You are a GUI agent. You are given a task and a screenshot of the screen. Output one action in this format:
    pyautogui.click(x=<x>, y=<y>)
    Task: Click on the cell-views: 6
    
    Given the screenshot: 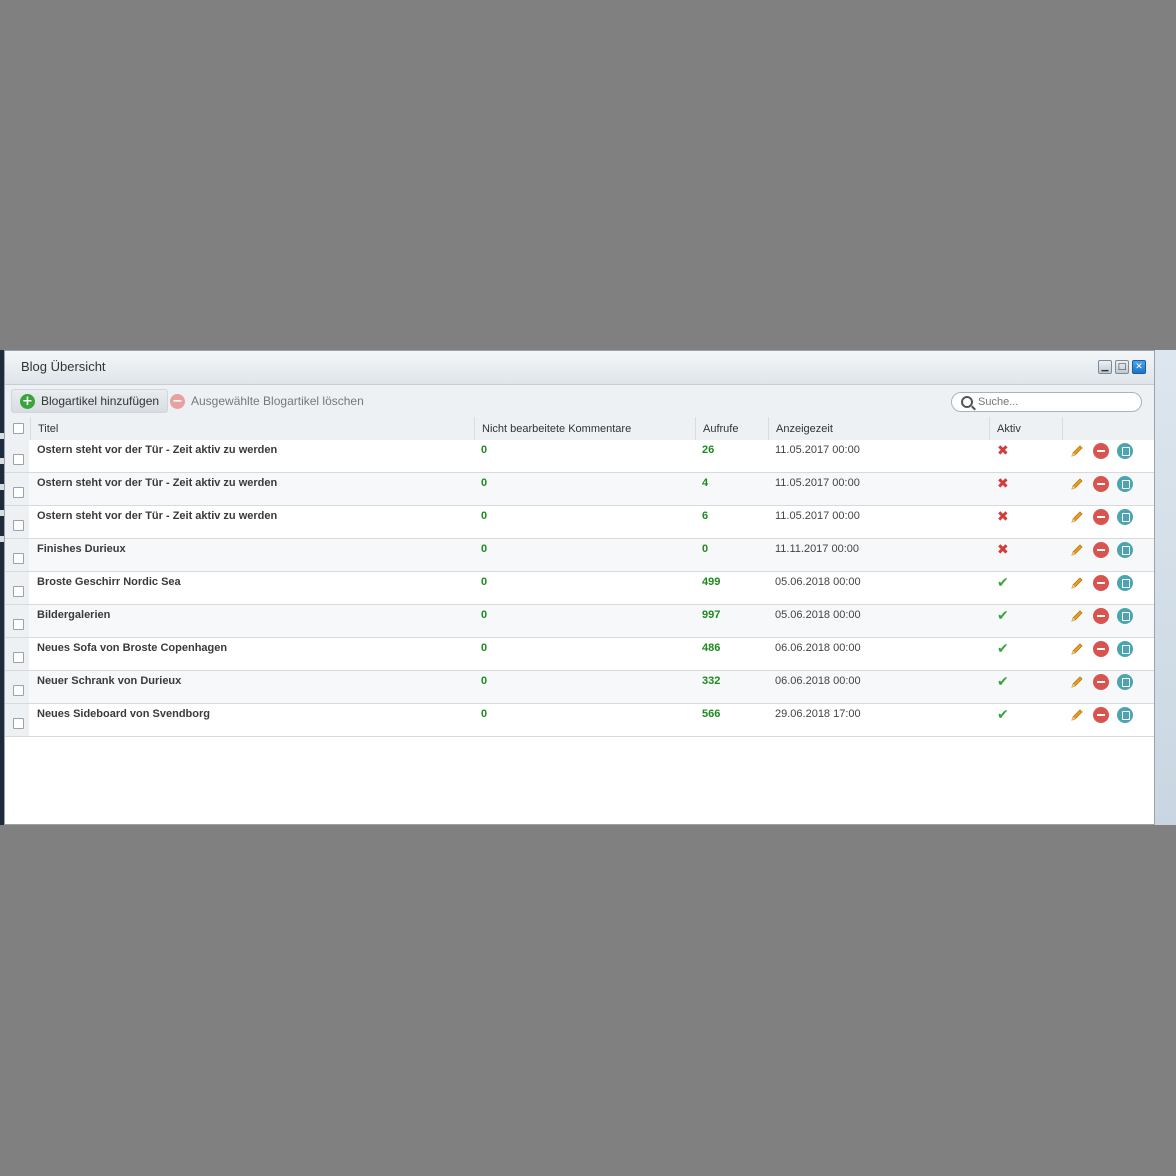 What is the action you would take?
    pyautogui.click(x=705, y=516)
    